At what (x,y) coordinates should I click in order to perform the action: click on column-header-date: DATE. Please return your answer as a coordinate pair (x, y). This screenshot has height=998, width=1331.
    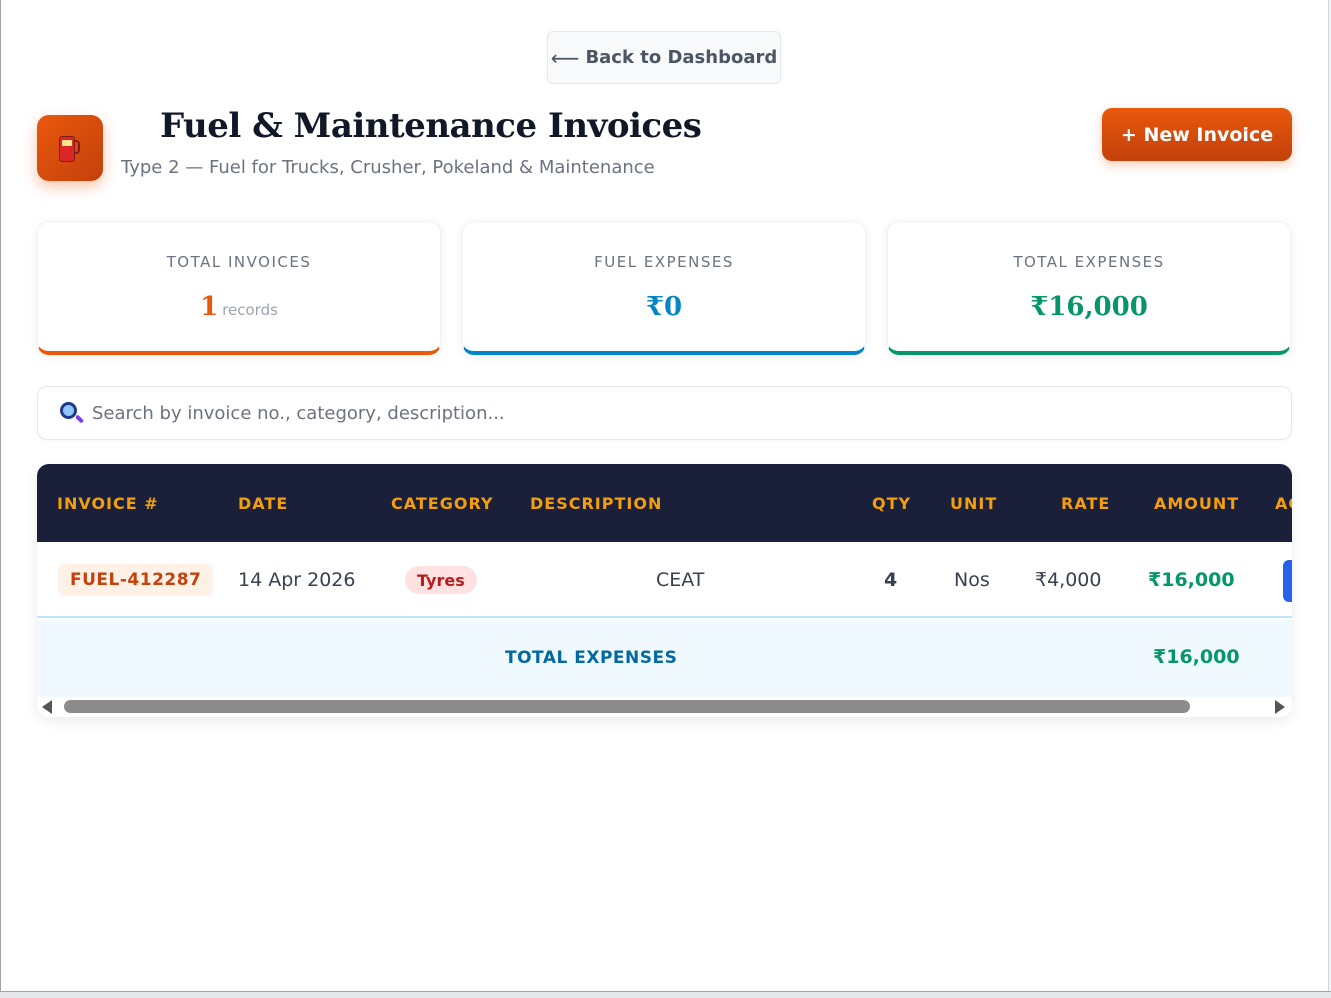
    Looking at the image, I should click on (263, 503).